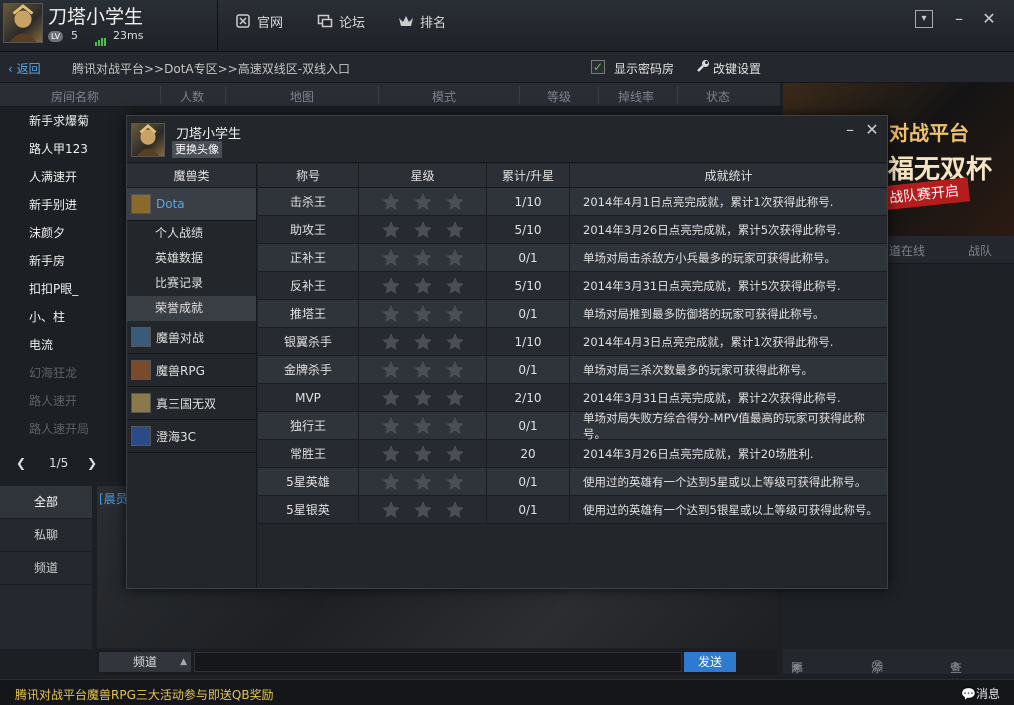 Image resolution: width=1014 pixels, height=705 pixels. Describe the element at coordinates (302, 96) in the screenshot. I see `column-header-map: 地图` at that location.